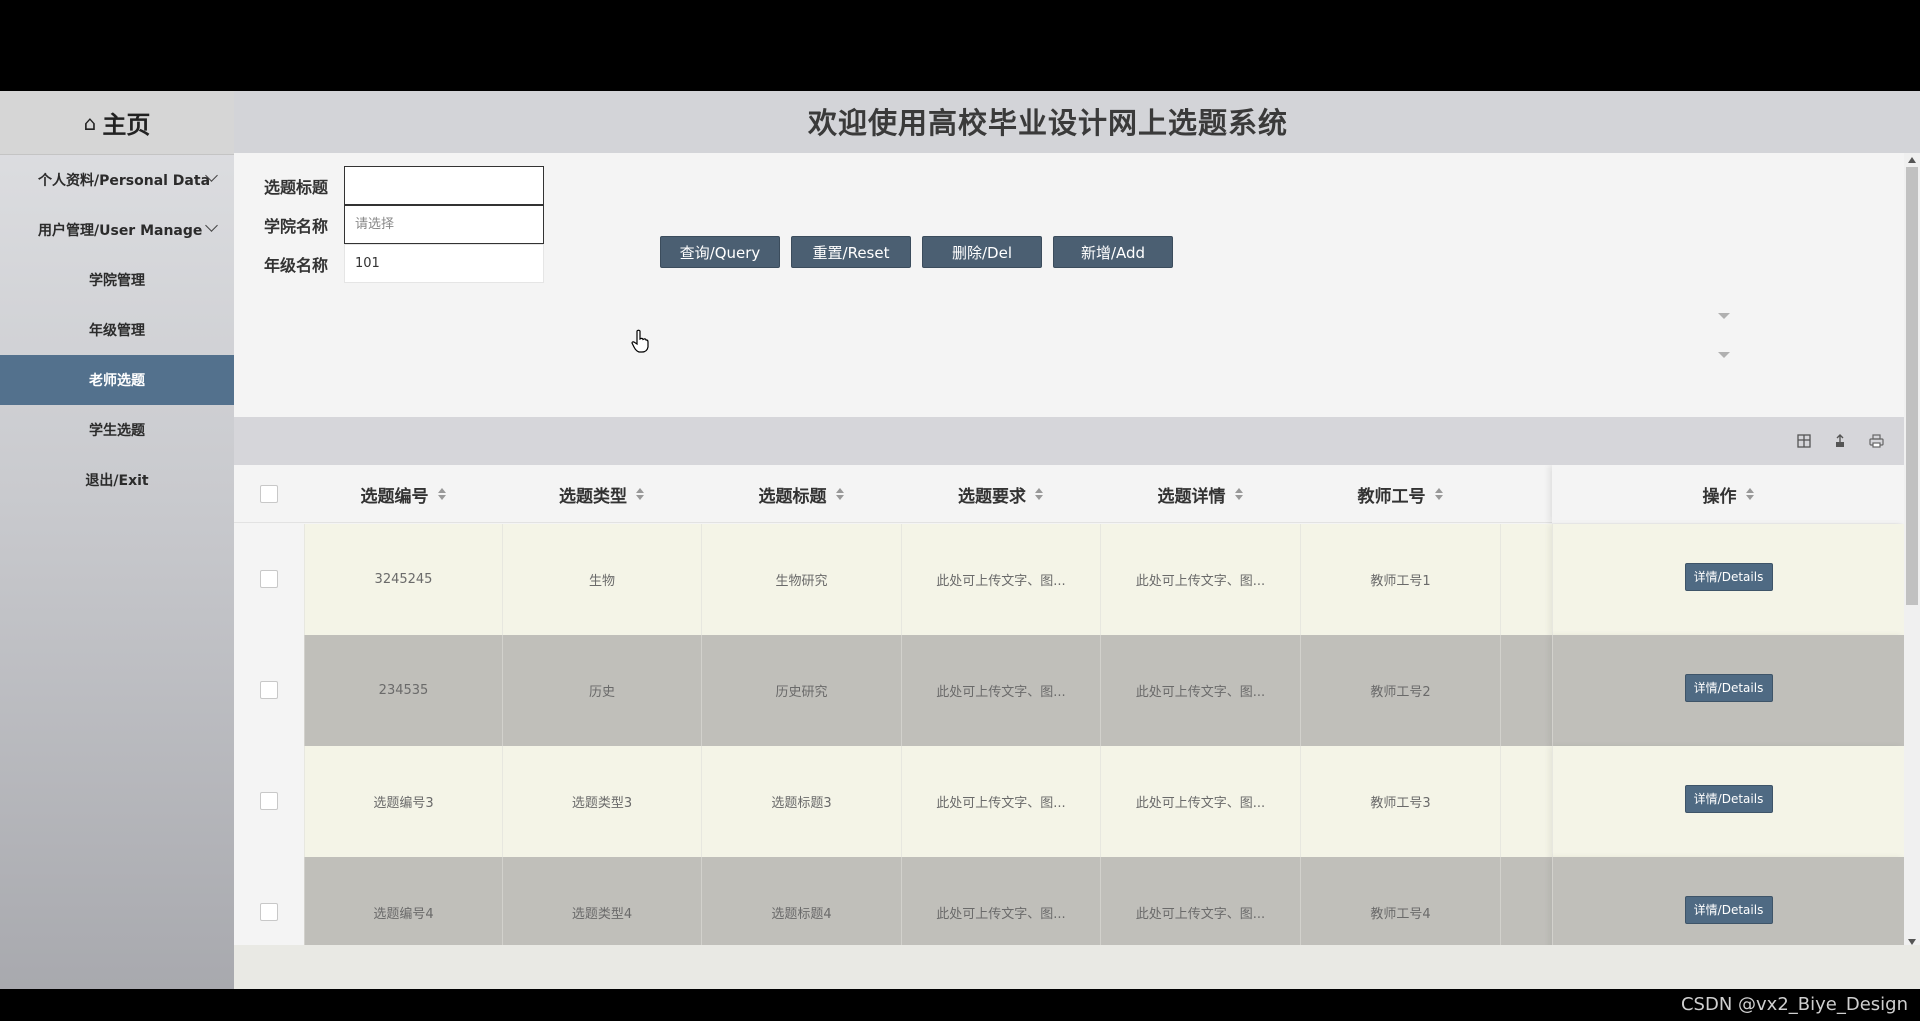  Describe the element at coordinates (124, 181) in the screenshot. I see `menu-group-label: 个人资料/Personal Data` at that location.